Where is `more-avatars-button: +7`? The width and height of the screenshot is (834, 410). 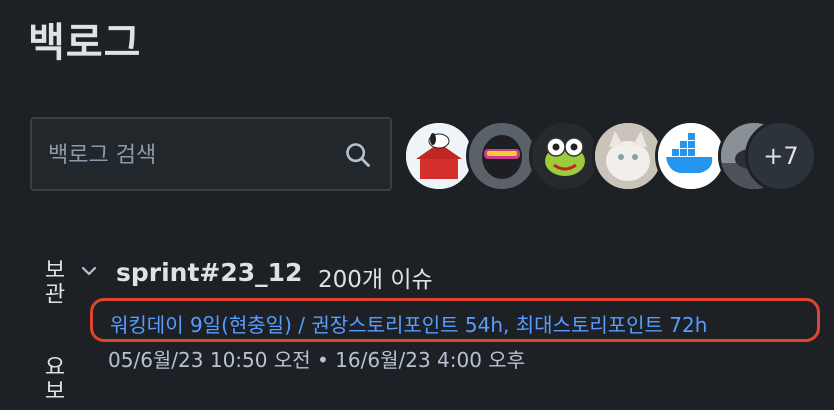
more-avatars-button: +7 is located at coordinates (781, 156).